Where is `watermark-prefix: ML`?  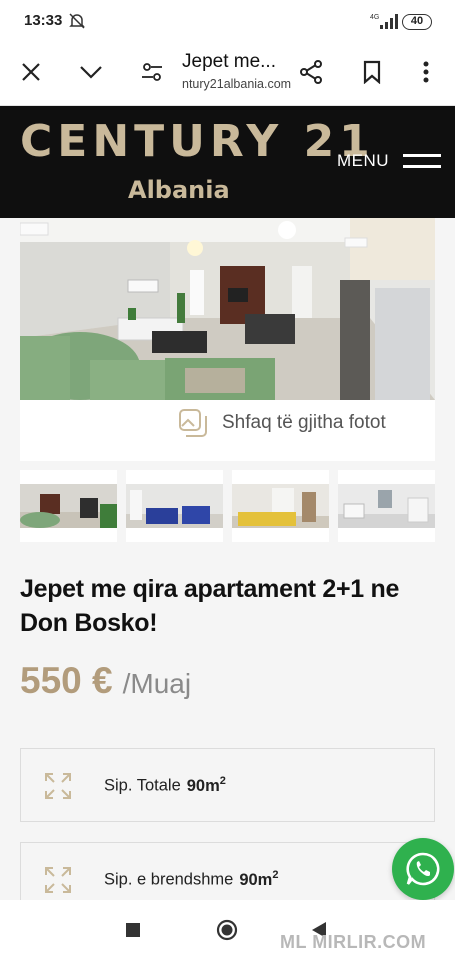
watermark-prefix: ML is located at coordinates (293, 942).